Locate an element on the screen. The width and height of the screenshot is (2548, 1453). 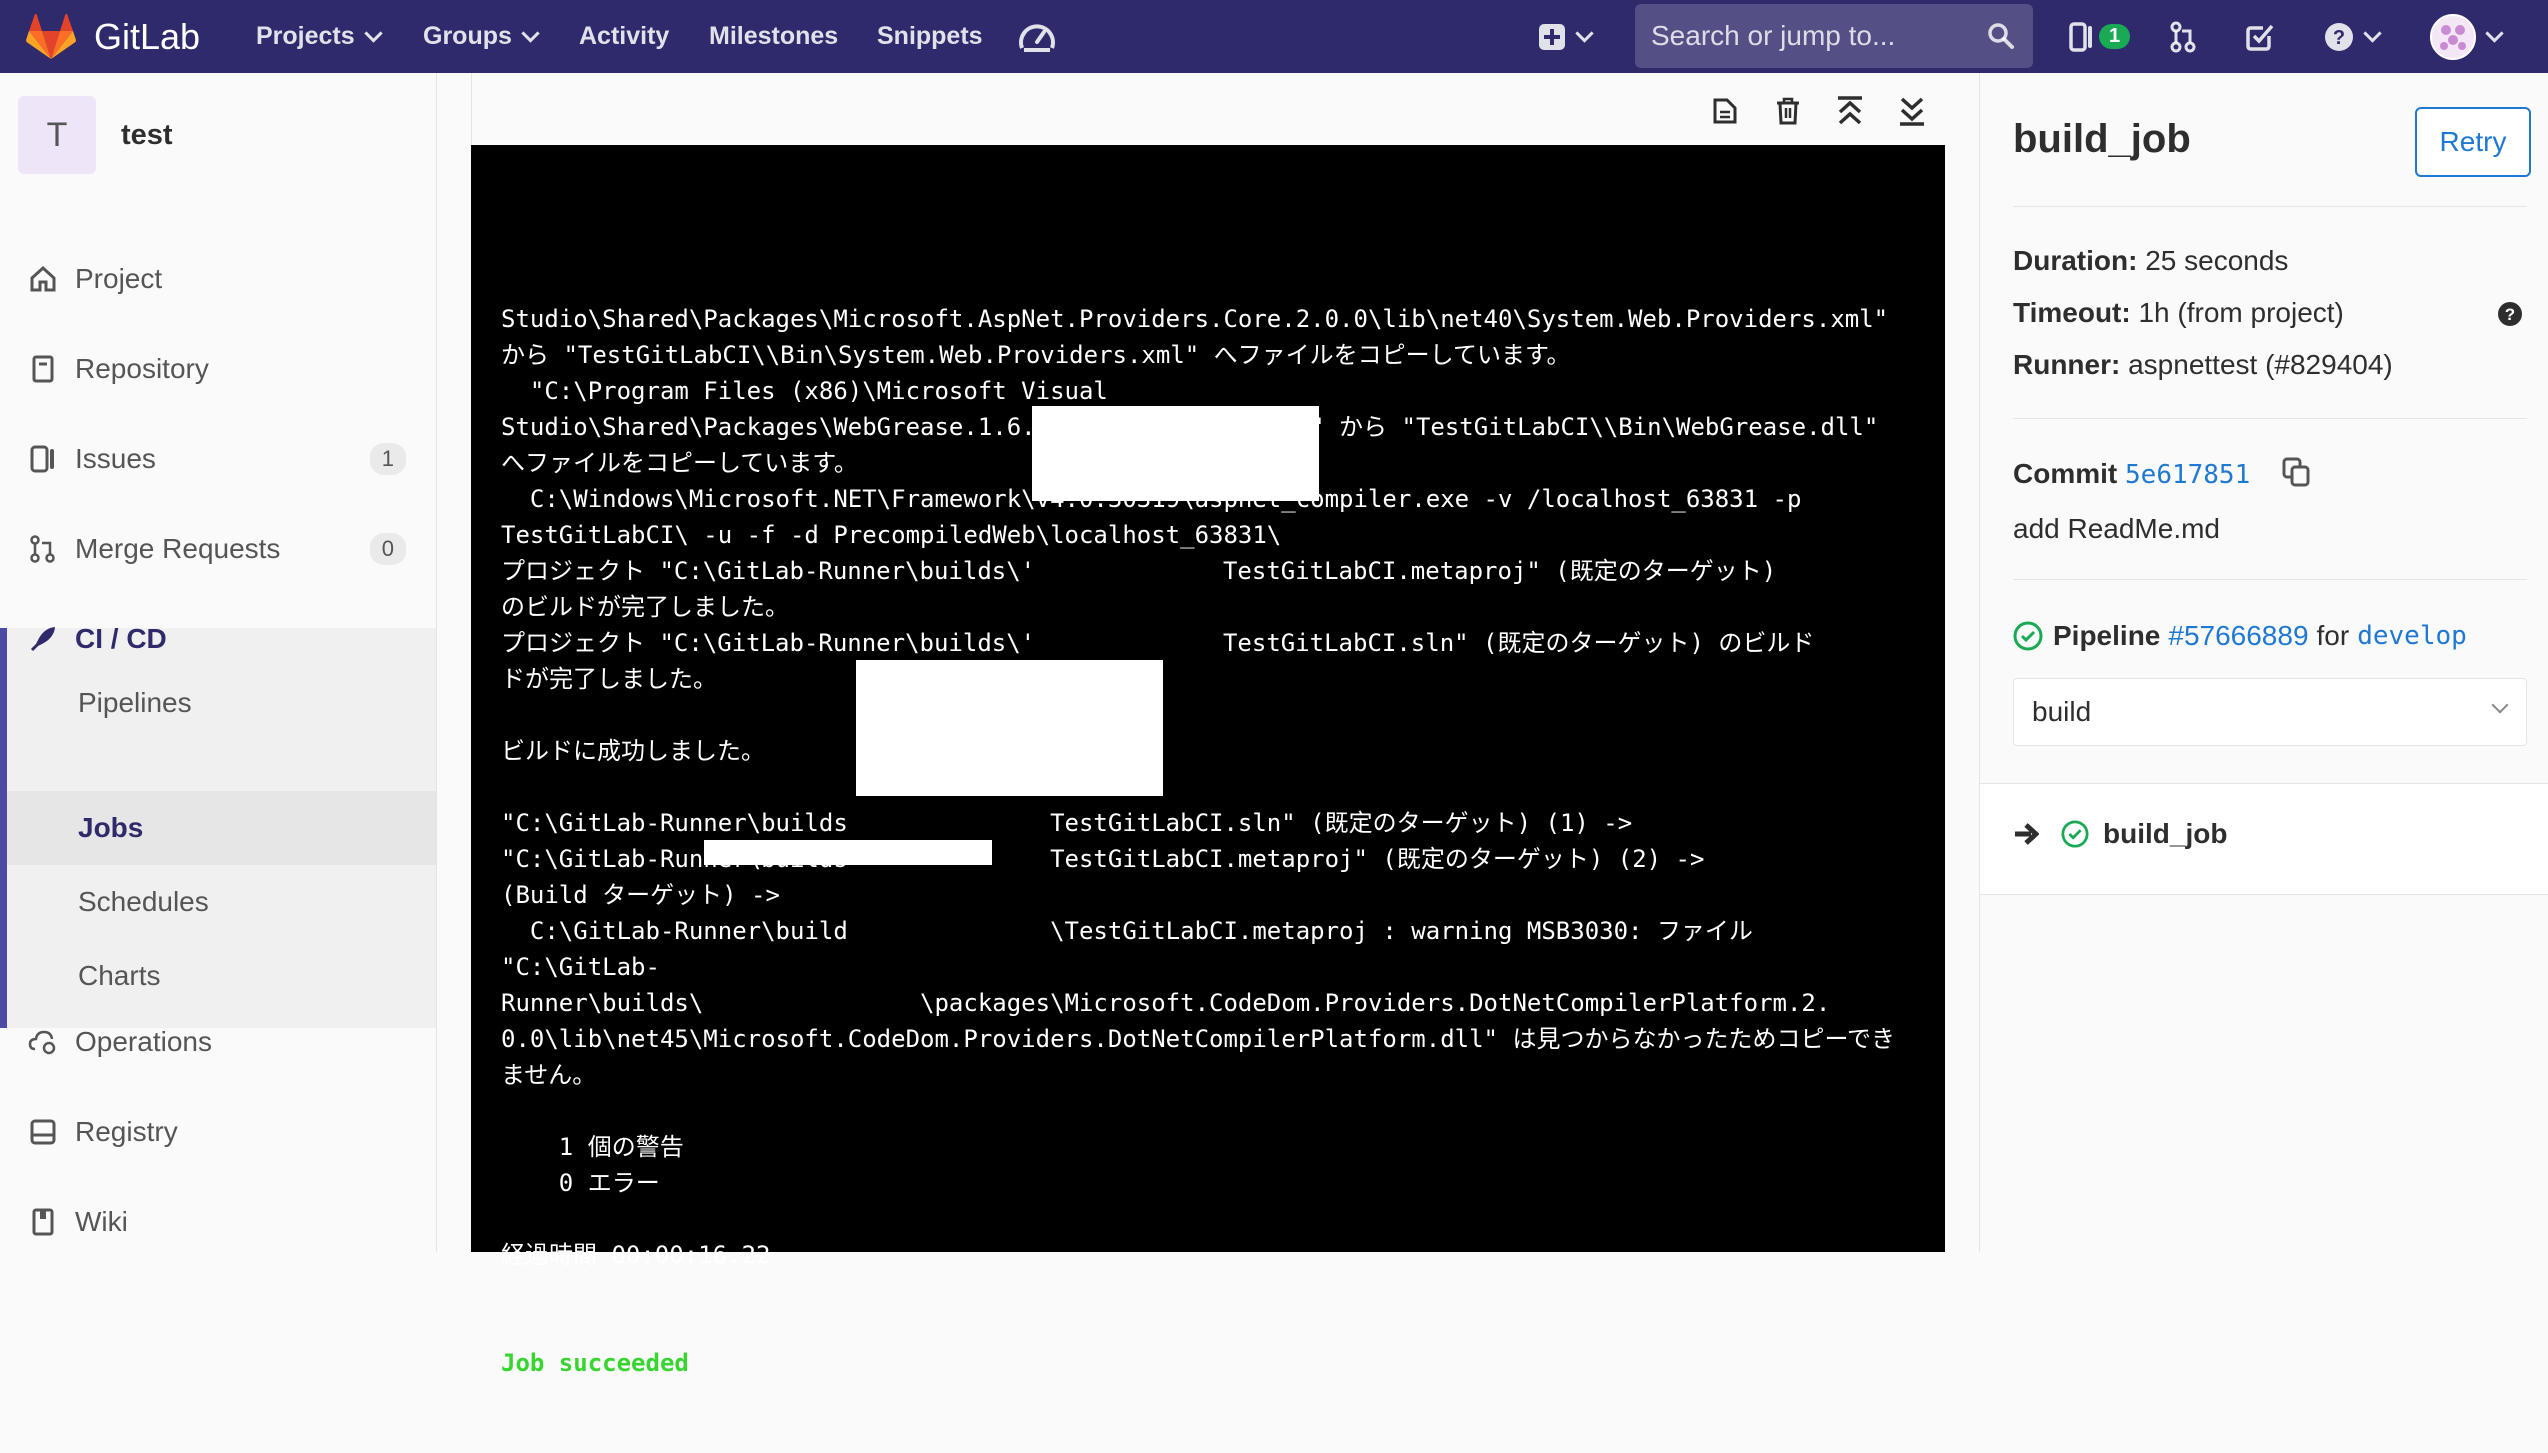
timeout-label: Timeout: is located at coordinates (2072, 312).